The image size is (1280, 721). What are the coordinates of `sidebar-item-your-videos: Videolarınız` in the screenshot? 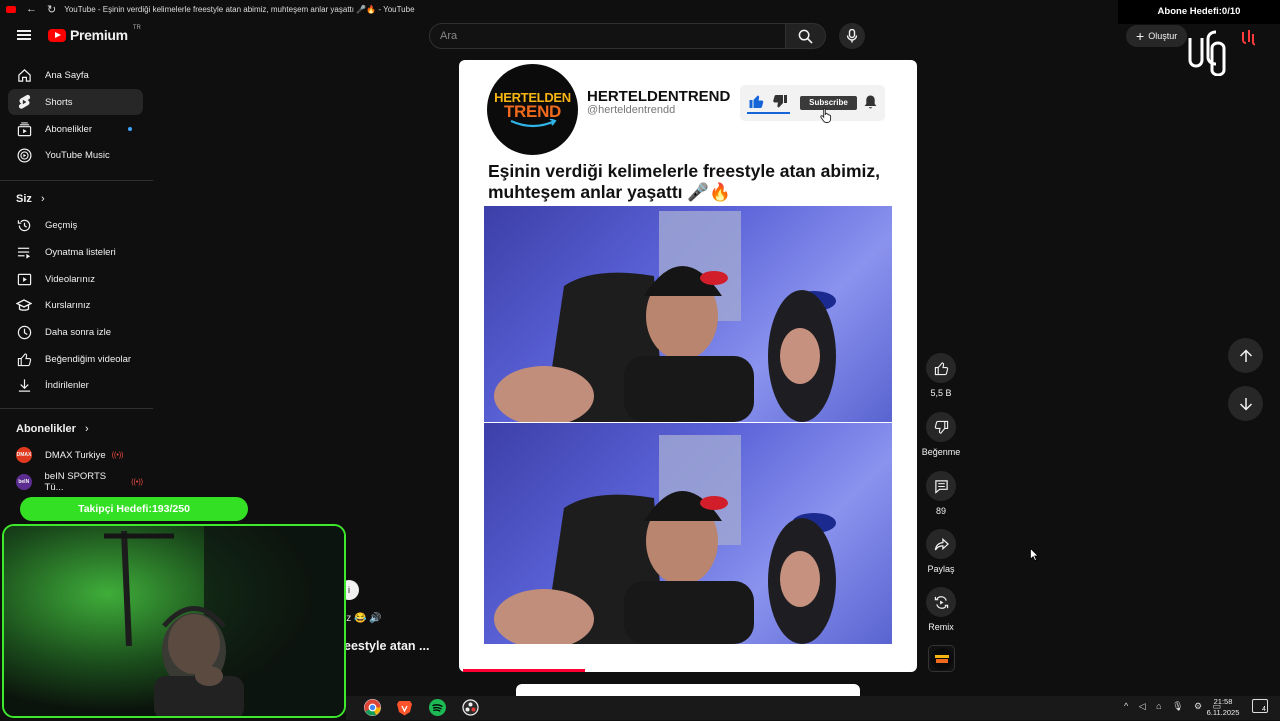 It's located at (75, 279).